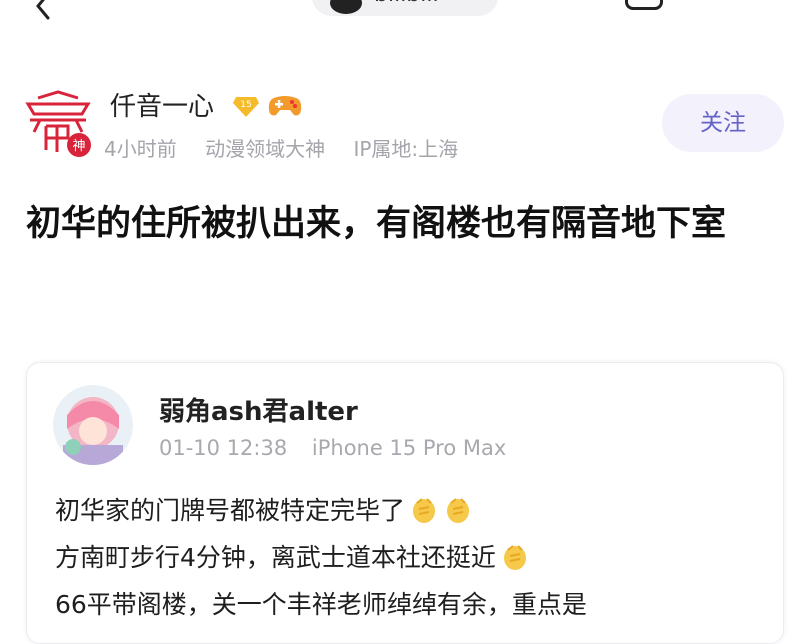 The image size is (810, 644). Describe the element at coordinates (406, 3) in the screenshot. I see `tab-label: bilibili` at that location.